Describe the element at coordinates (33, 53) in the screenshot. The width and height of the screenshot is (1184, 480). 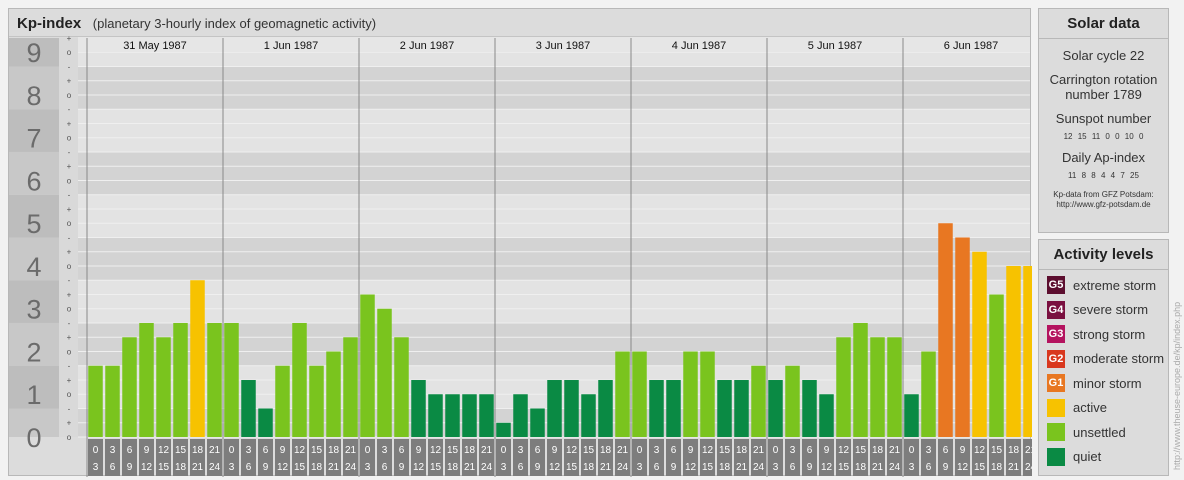
I see `y-tick-label: 9` at that location.